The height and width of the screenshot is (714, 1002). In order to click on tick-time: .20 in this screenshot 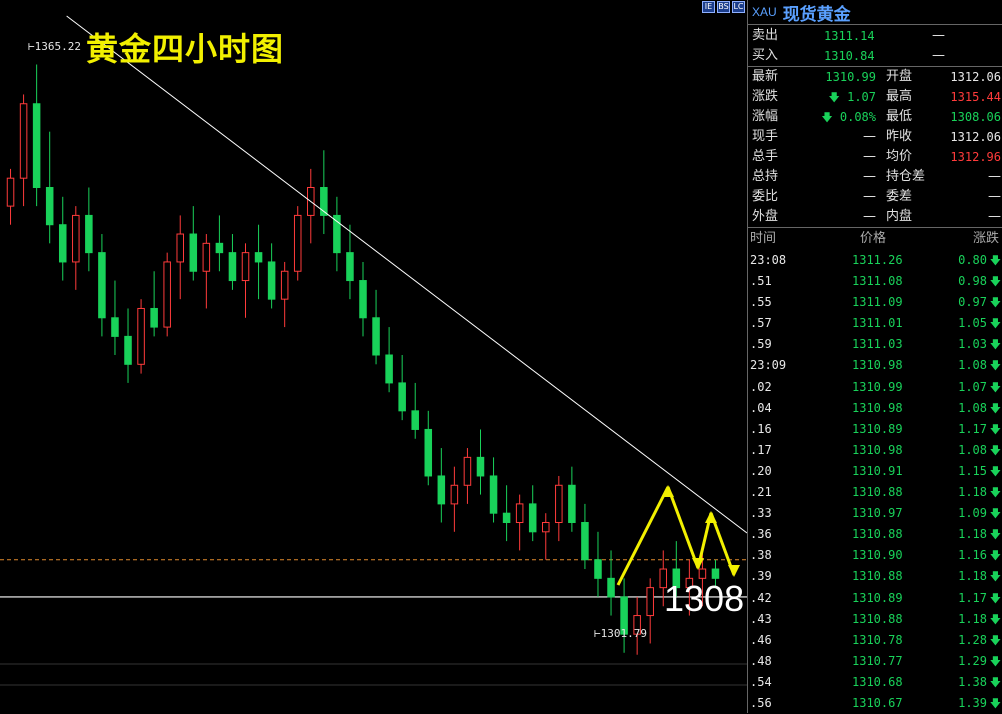, I will do `click(761, 470)`.